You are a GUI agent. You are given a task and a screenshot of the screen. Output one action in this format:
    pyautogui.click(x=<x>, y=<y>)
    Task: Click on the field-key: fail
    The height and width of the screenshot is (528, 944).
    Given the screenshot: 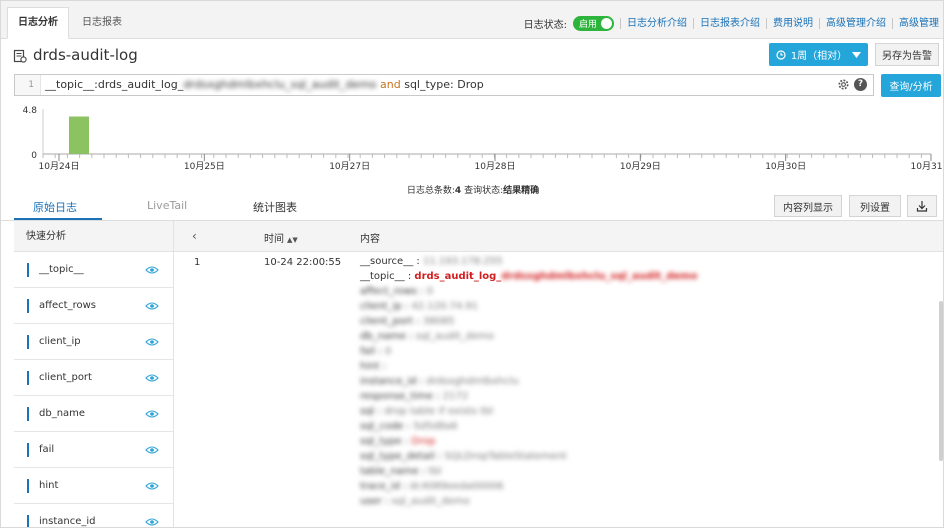 What is the action you would take?
    pyautogui.click(x=368, y=351)
    